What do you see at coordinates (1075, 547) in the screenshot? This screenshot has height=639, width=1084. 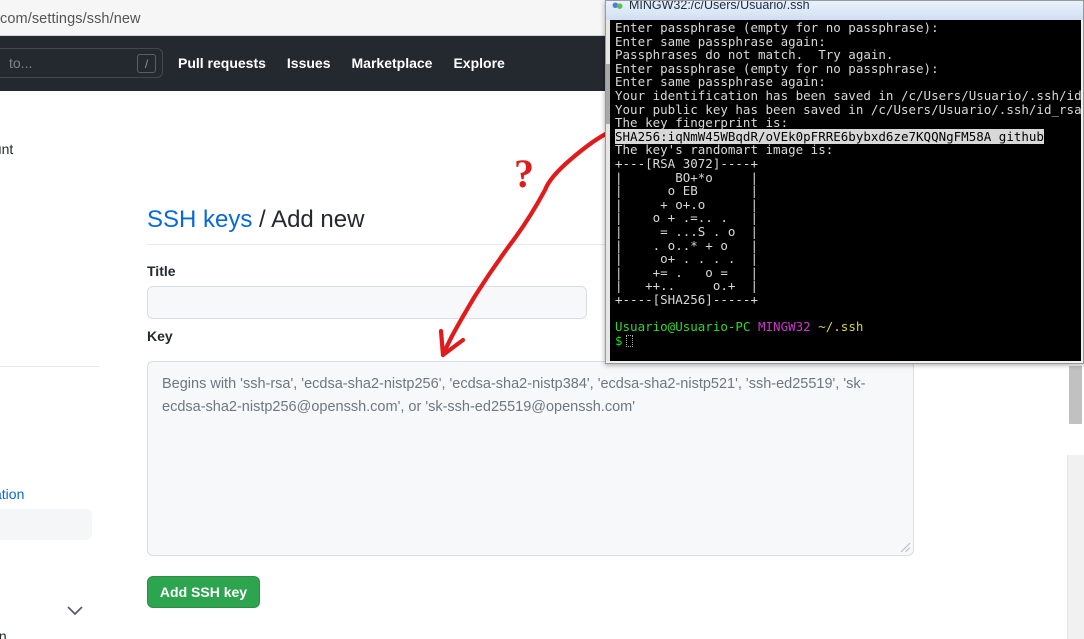 I see `browser-scrollbar-track` at bounding box center [1075, 547].